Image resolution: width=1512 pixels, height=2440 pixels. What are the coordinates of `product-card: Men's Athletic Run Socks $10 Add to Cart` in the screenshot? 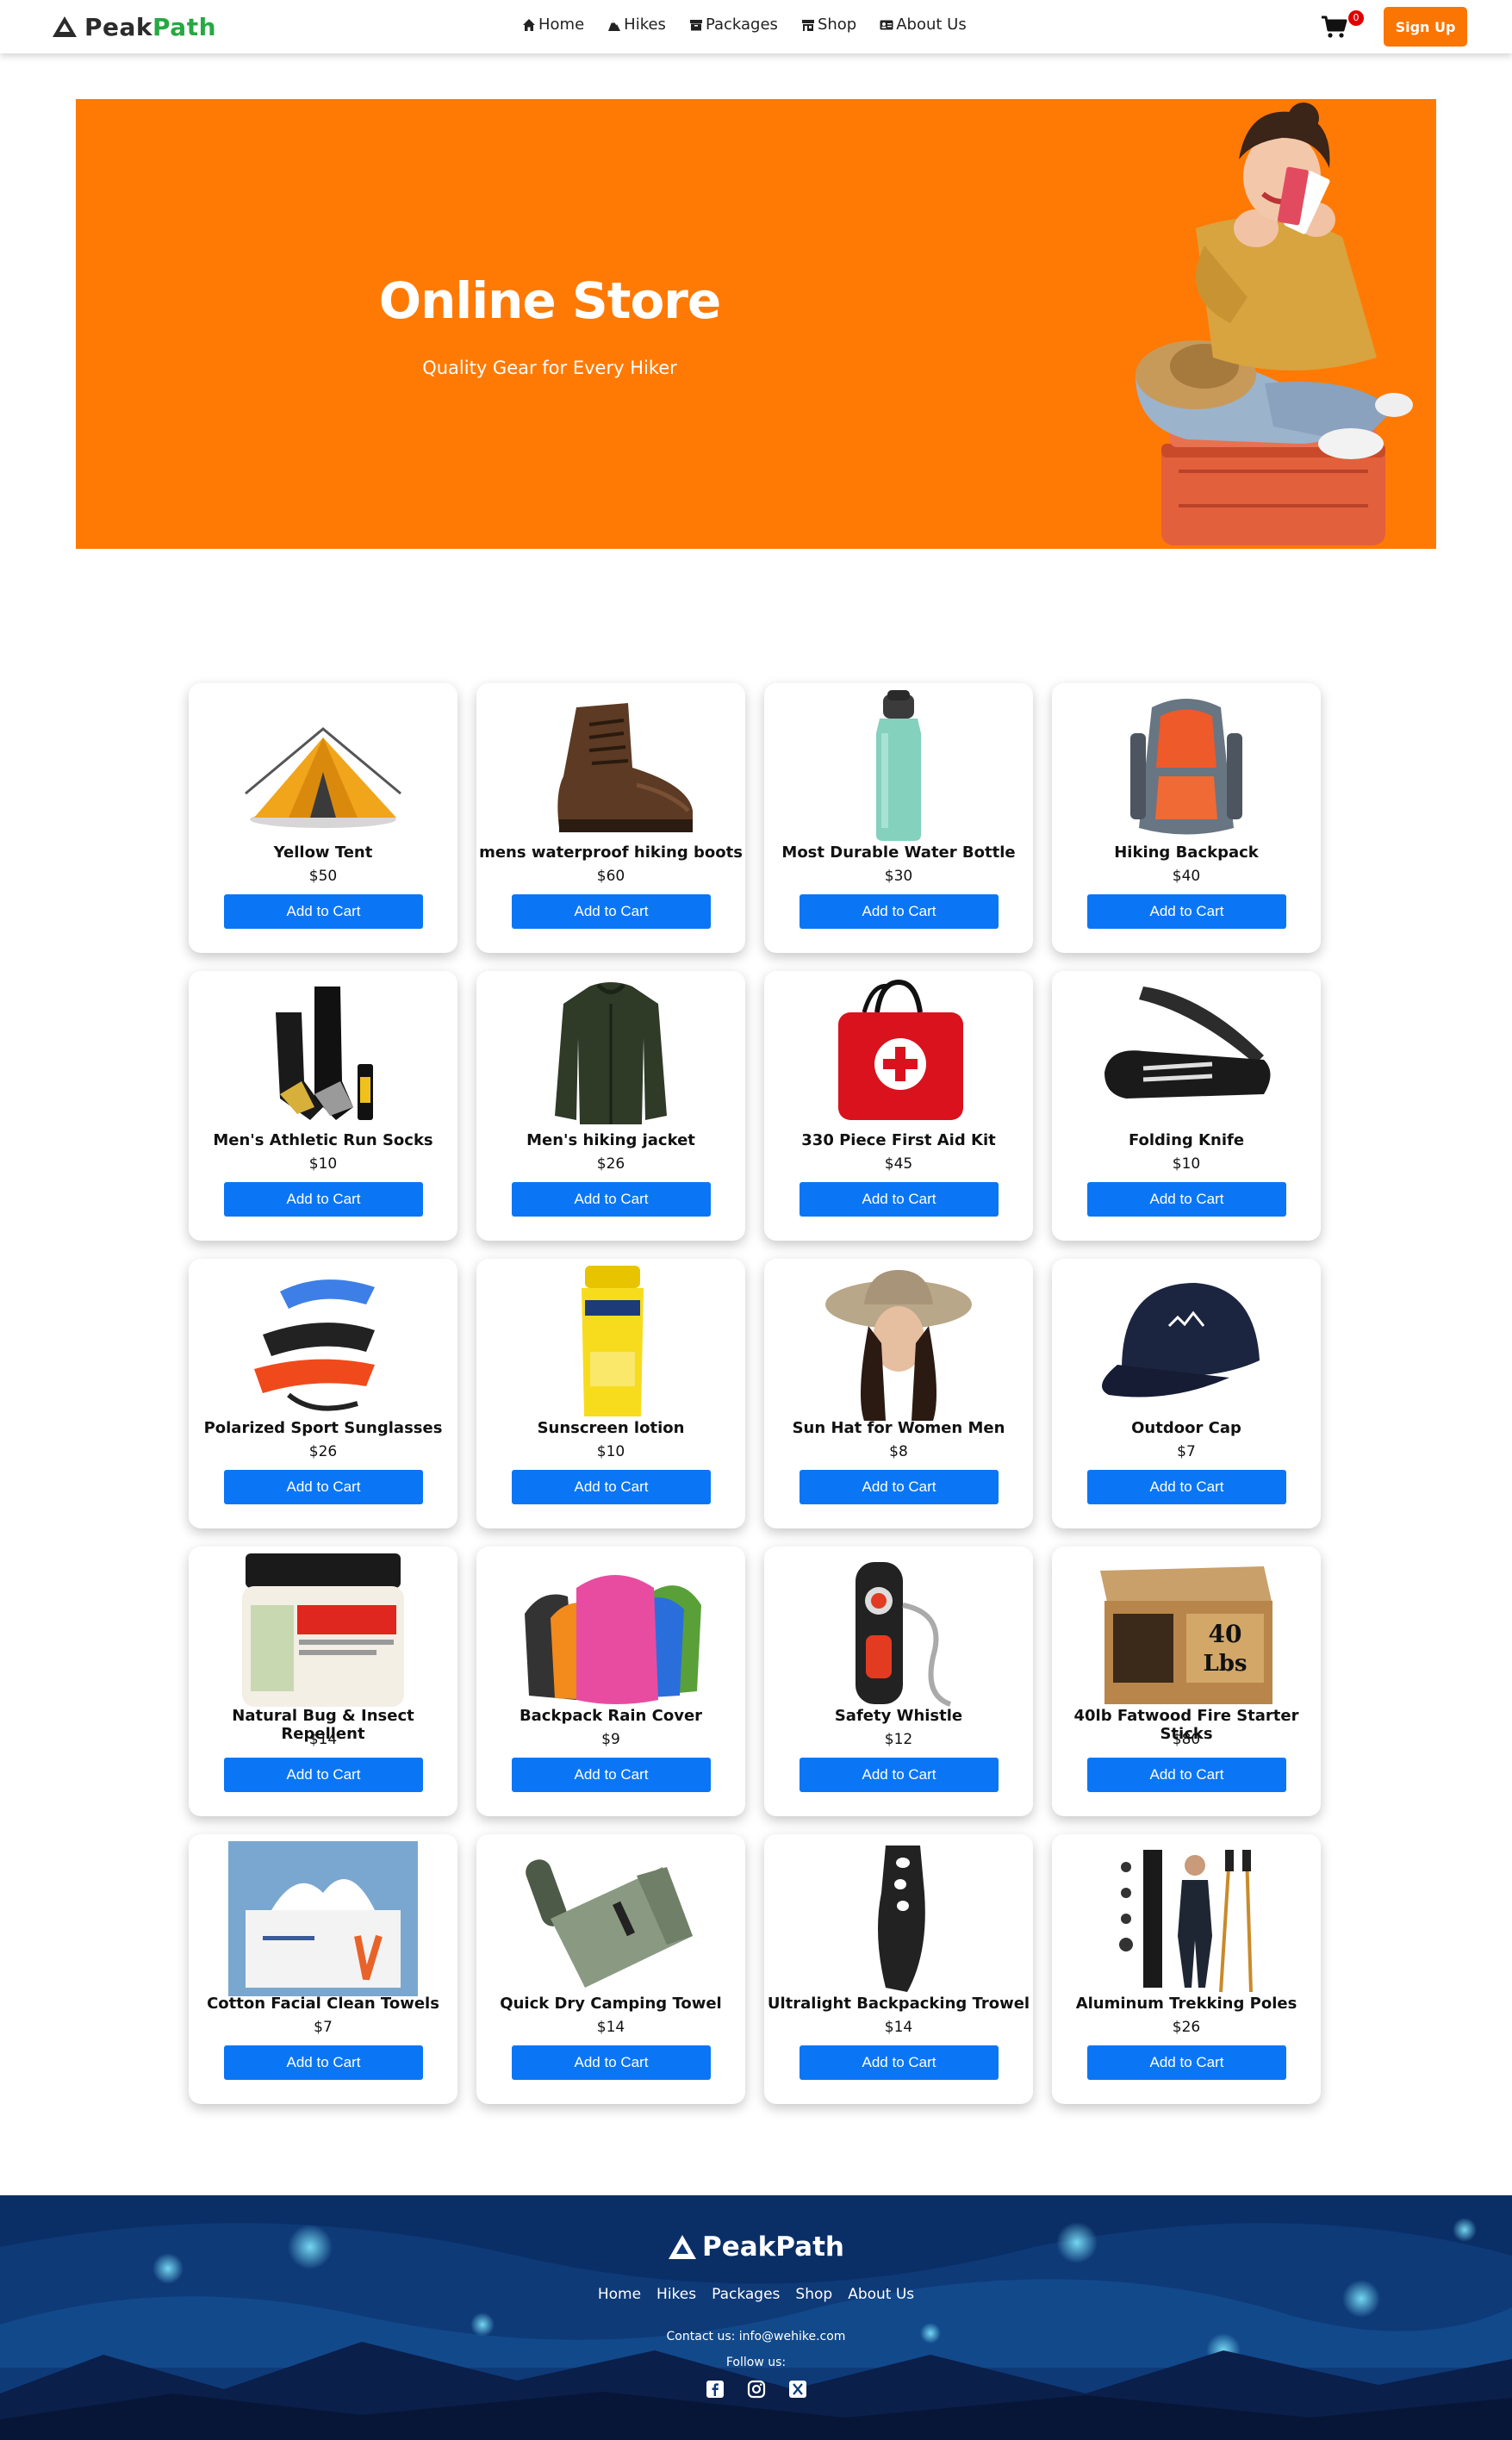 It's located at (323, 1106).